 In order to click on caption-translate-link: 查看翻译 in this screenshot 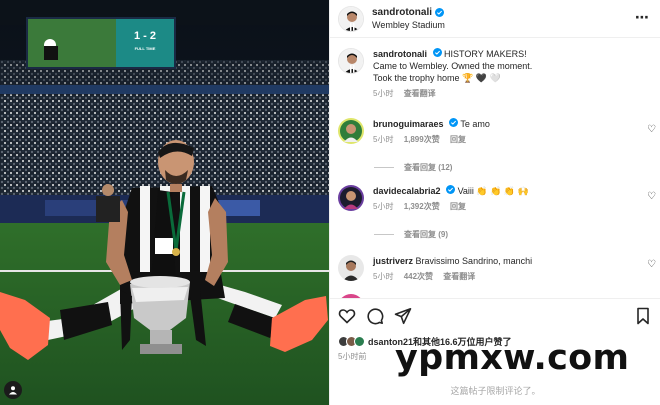, I will do `click(420, 93)`.